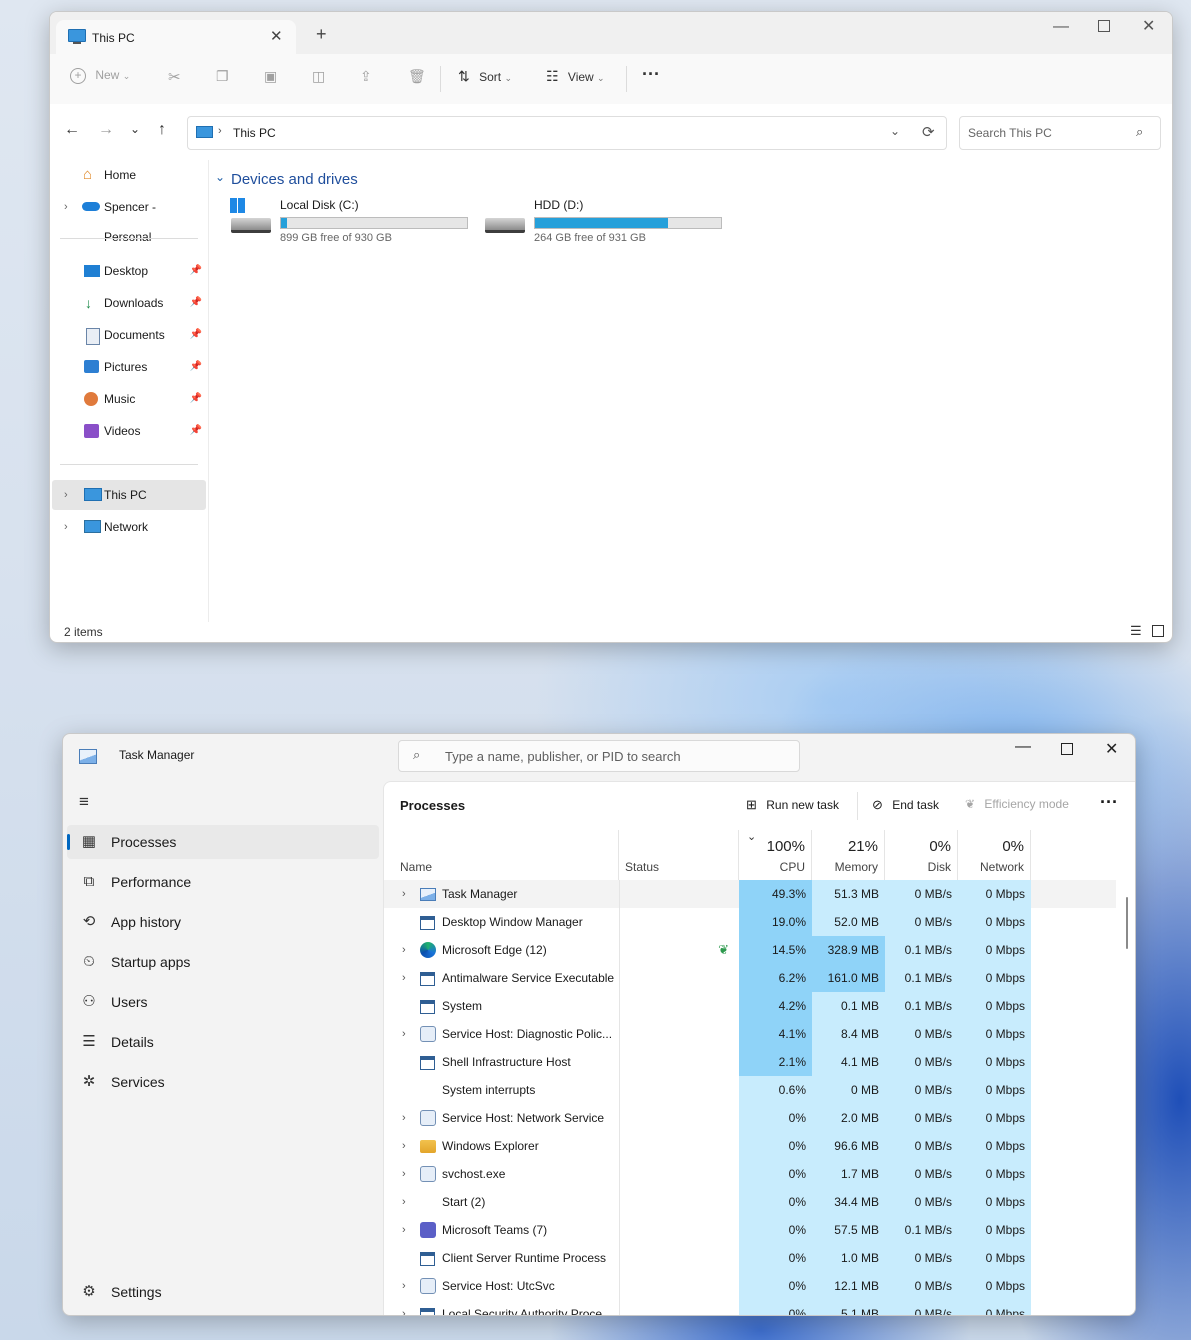 The width and height of the screenshot is (1191, 1340). What do you see at coordinates (563, 756) in the screenshot?
I see `search-input: Type a name, publisher, or PID to search` at bounding box center [563, 756].